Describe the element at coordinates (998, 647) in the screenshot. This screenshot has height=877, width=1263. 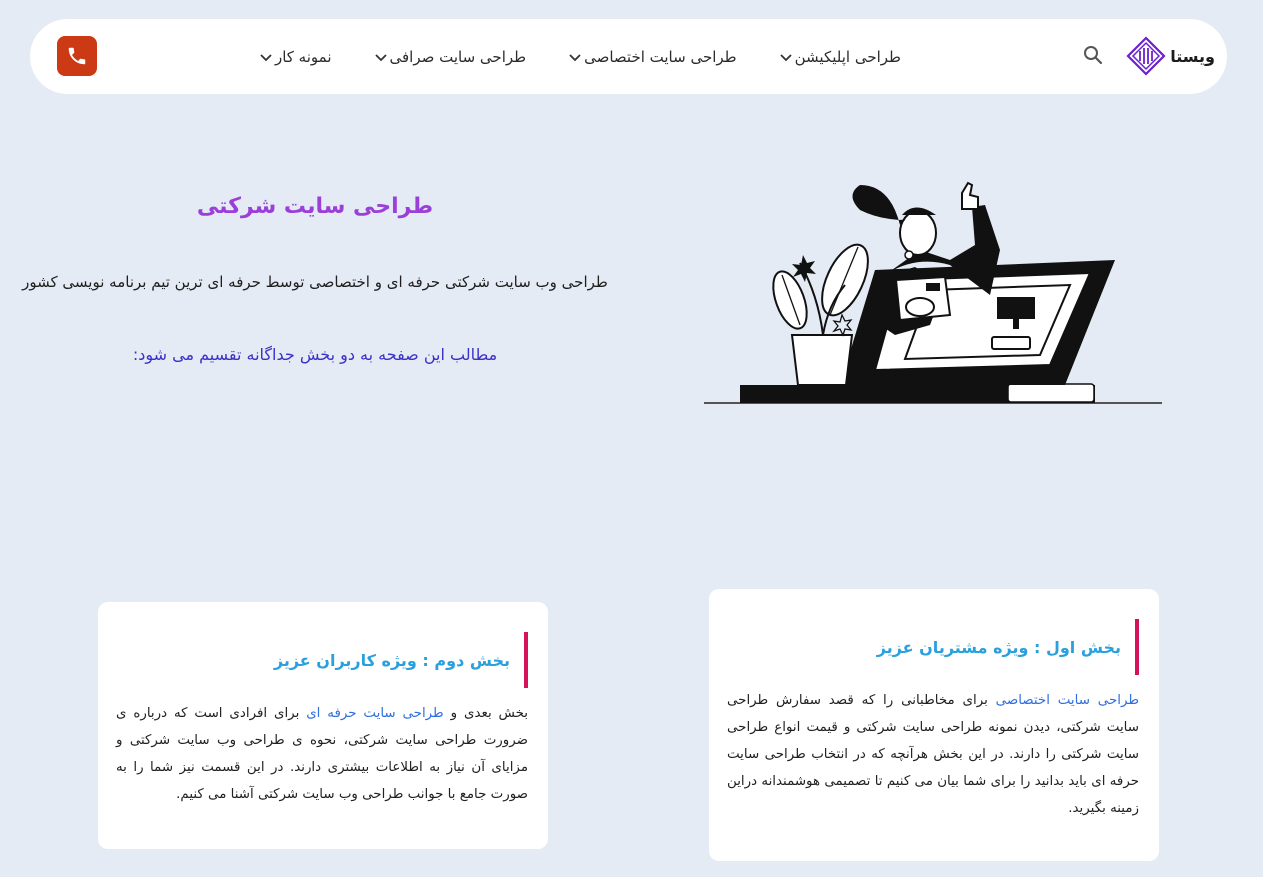
I see `card-title: بخش اول : ویژه مشتریان عزیز` at that location.